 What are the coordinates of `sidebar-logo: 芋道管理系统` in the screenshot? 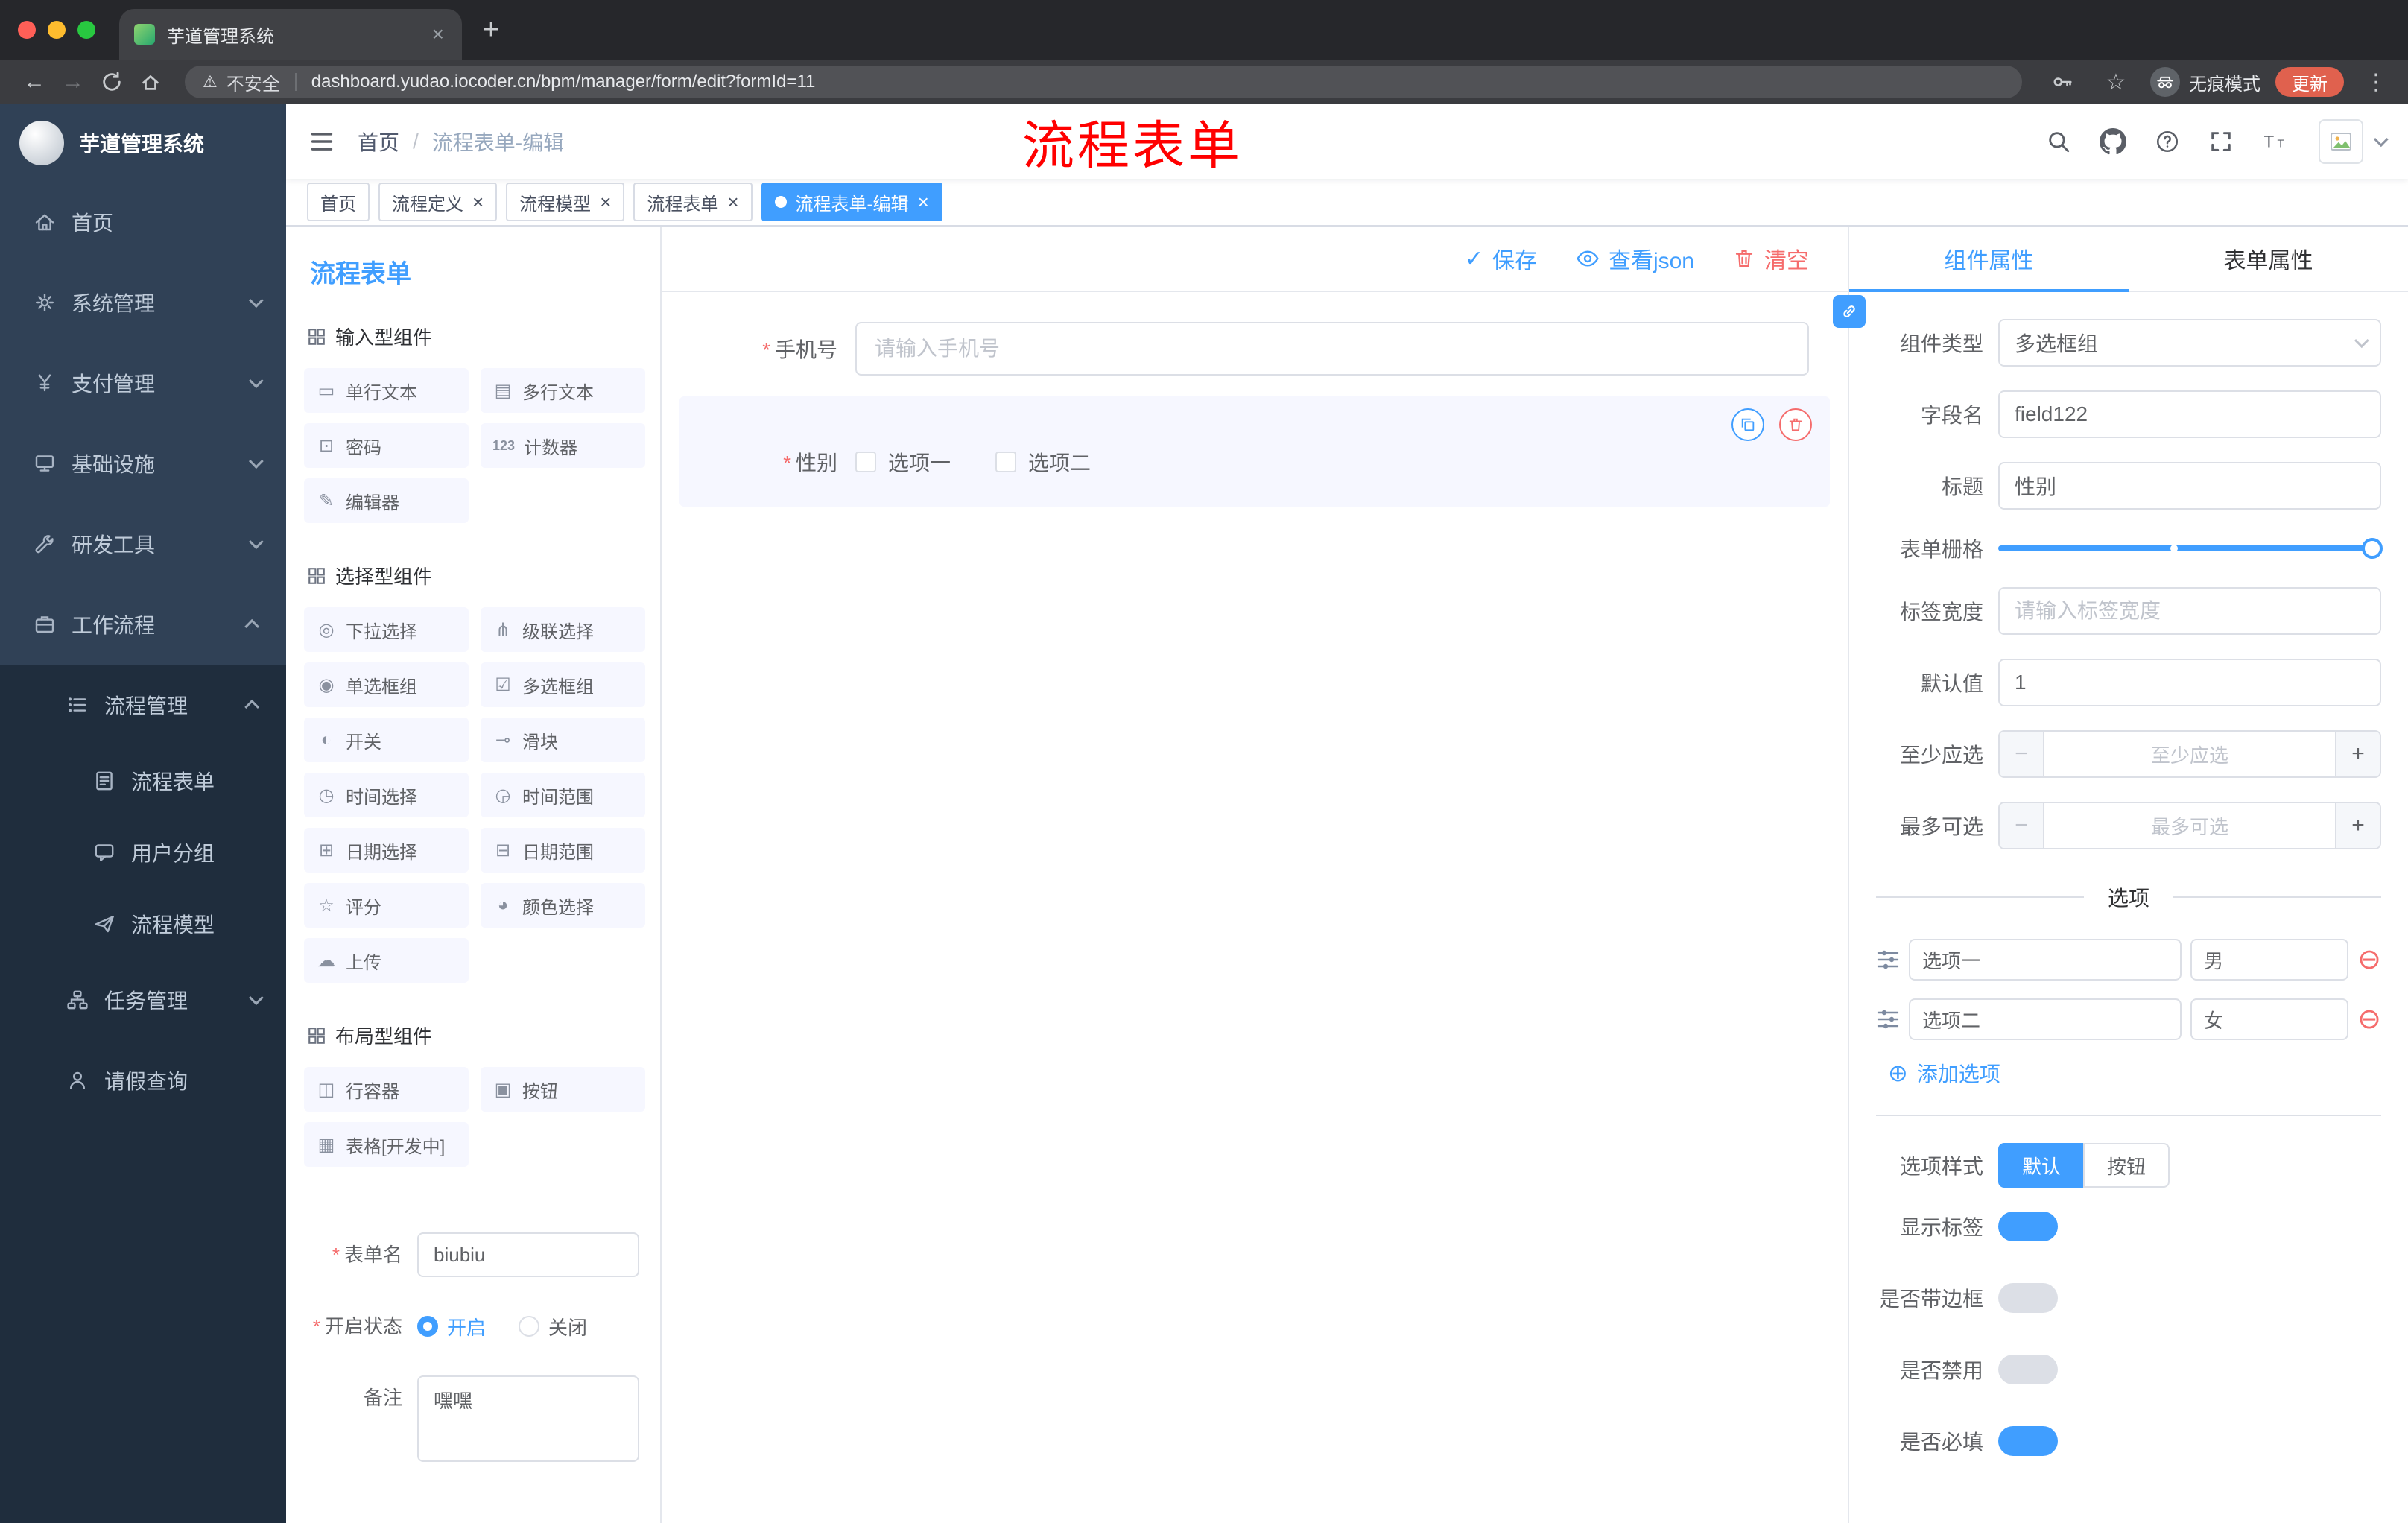 It's located at (143, 143).